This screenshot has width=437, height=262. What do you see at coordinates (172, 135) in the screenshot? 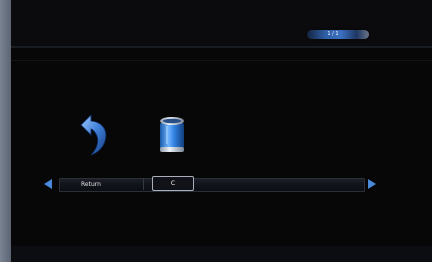
I see `trash-can-icon` at bounding box center [172, 135].